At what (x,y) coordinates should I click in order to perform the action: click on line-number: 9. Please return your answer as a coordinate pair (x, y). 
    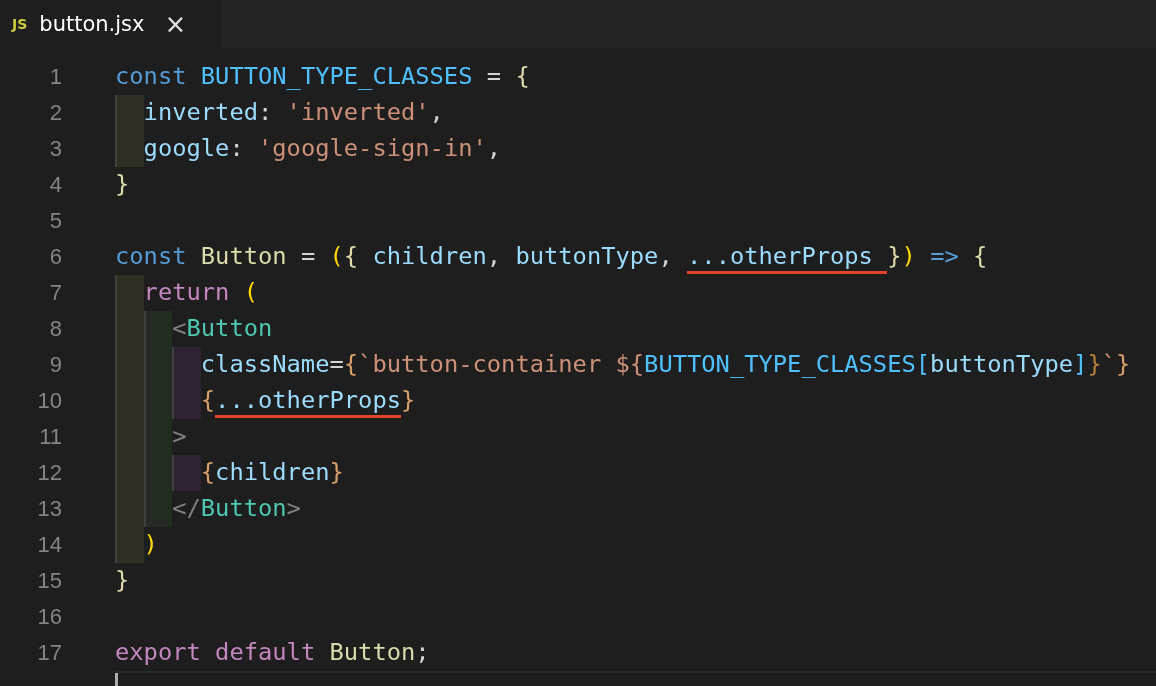
    Looking at the image, I should click on (55, 365).